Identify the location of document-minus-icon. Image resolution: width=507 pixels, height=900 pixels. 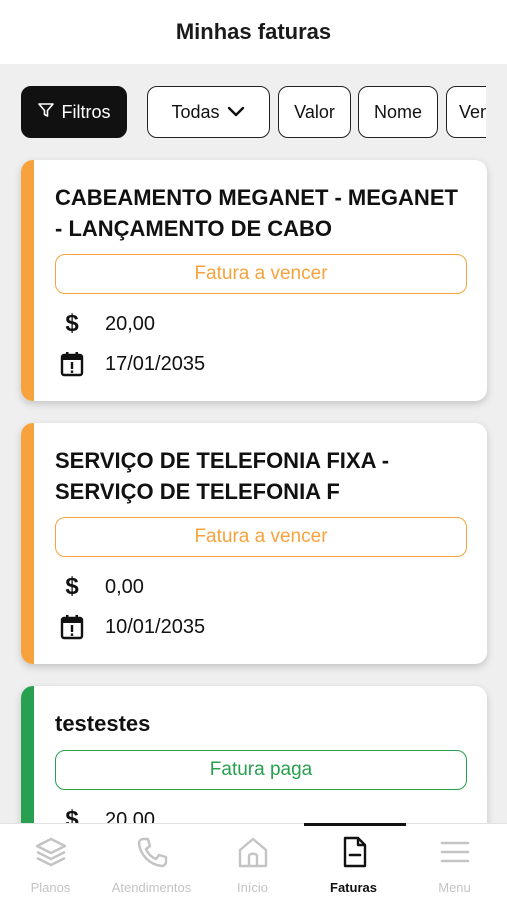
(354, 848).